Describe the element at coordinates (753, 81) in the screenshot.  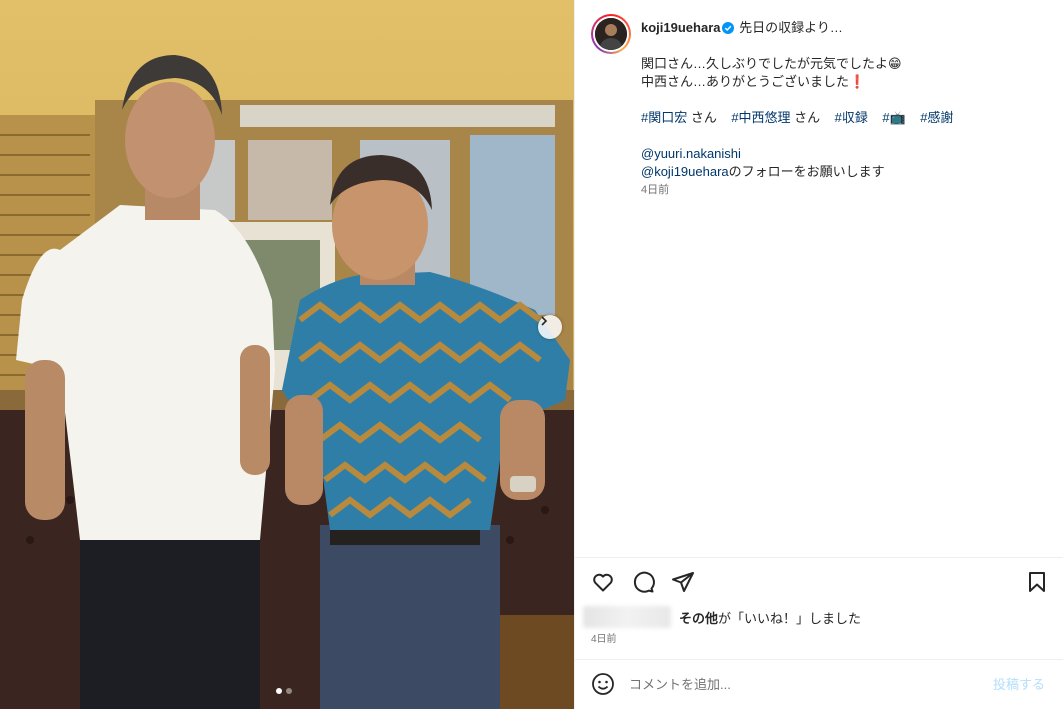
I see `caption-text-line-2: 中西さん…ありがとうございました❗️` at that location.